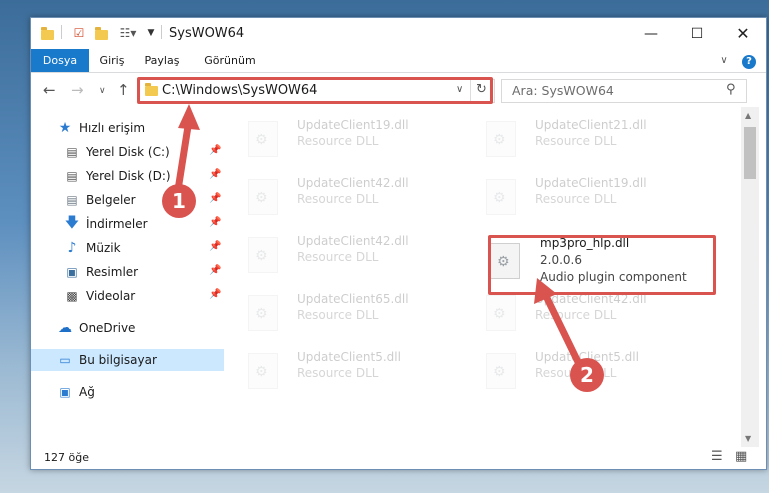  I want to click on step-badge-1: 1, so click(179, 201).